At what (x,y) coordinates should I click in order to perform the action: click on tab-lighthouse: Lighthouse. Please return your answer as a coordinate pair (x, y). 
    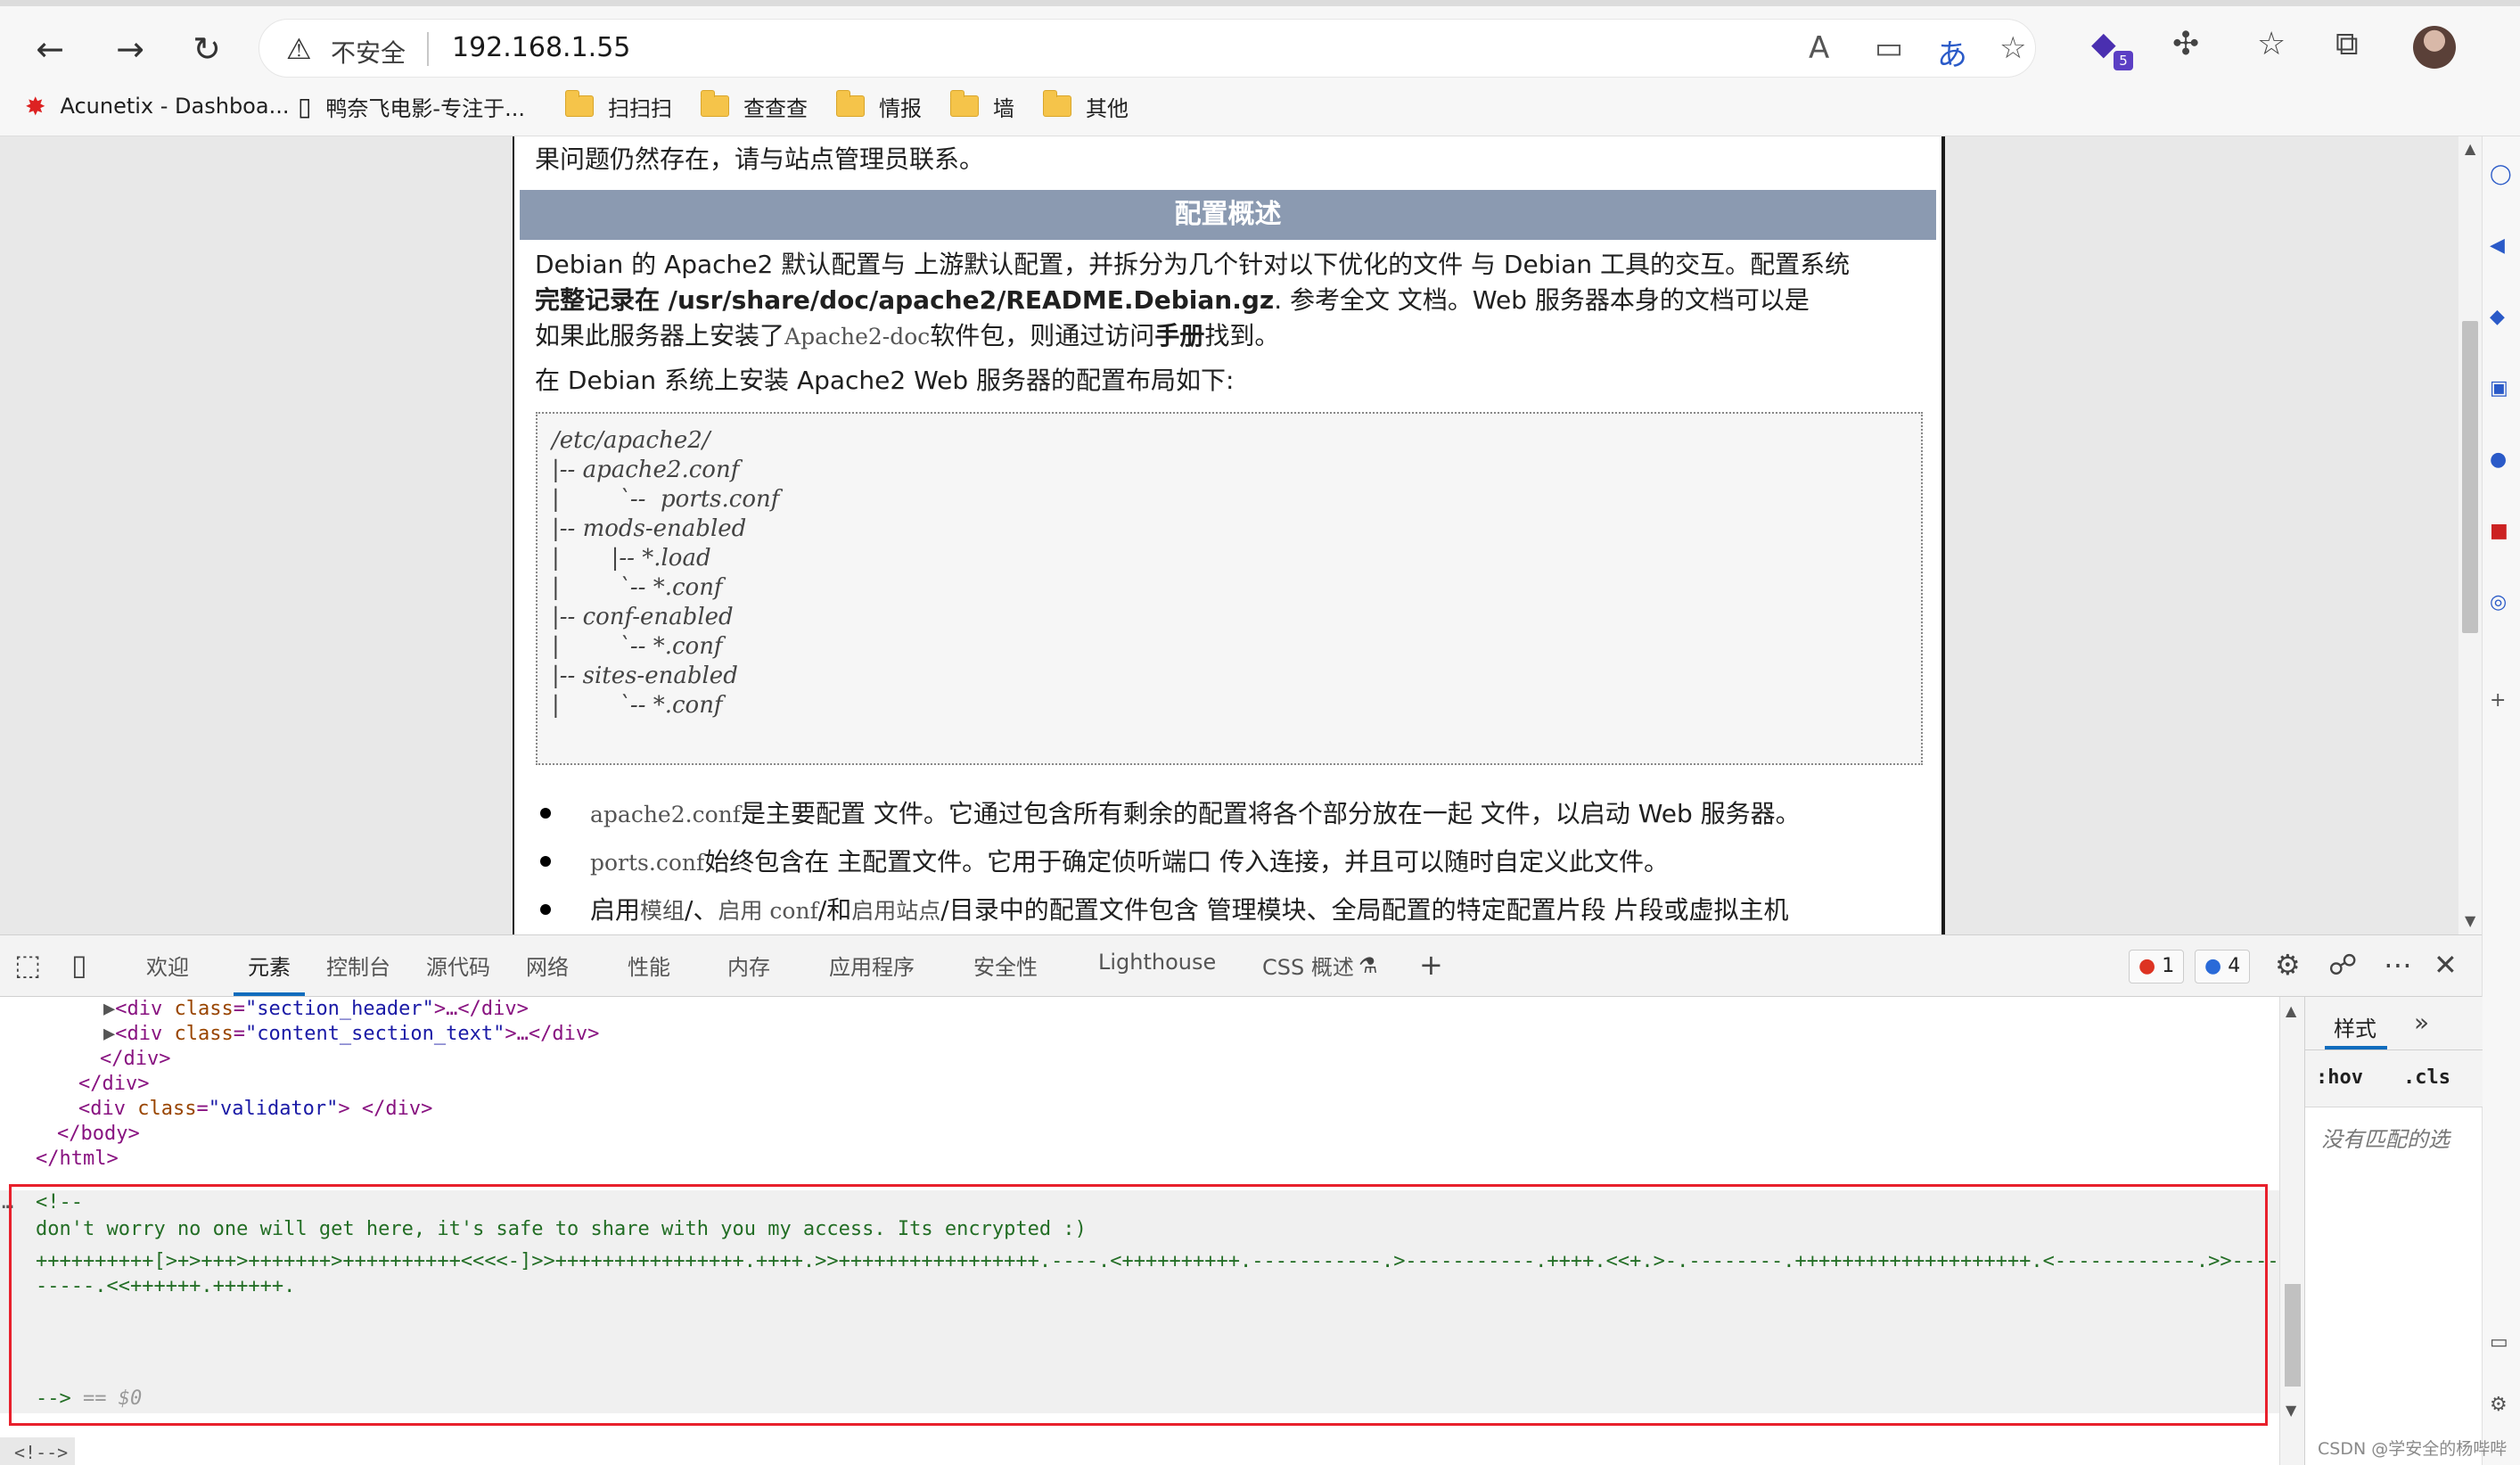
    Looking at the image, I should click on (1157, 962).